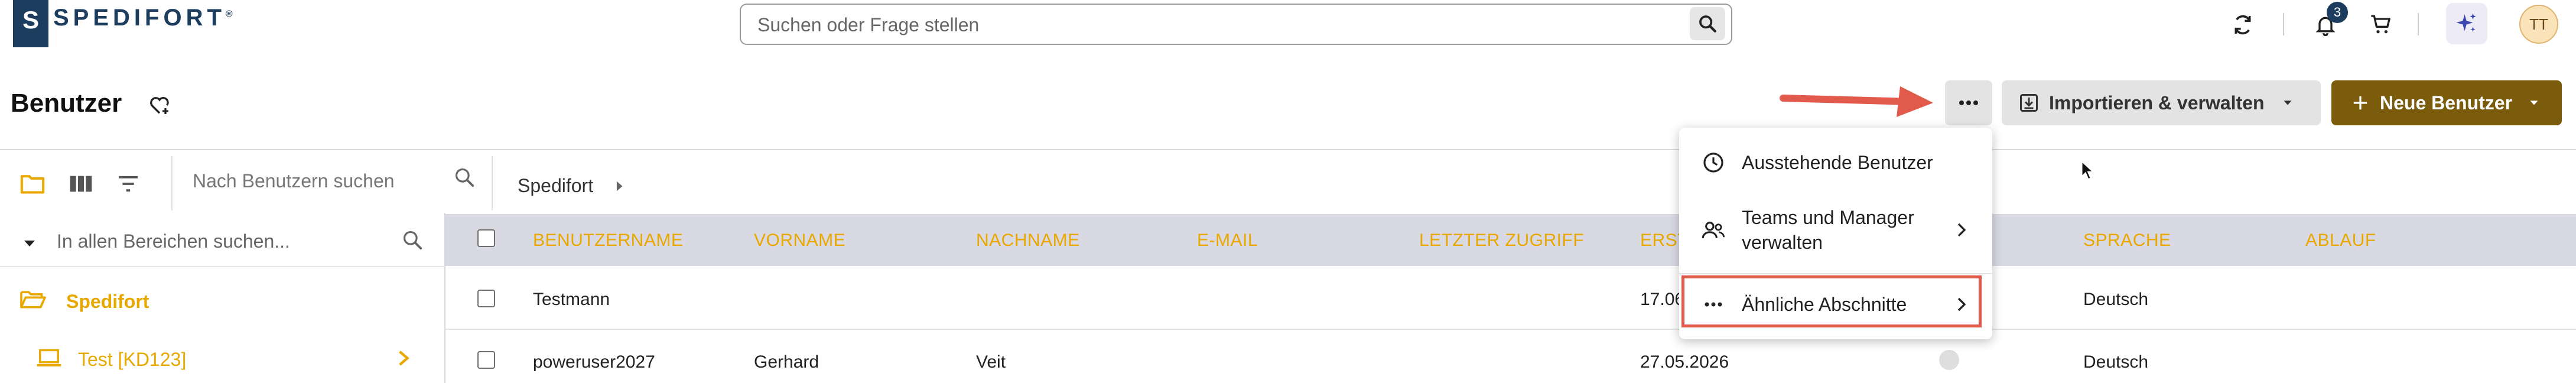 This screenshot has height=383, width=2576. What do you see at coordinates (1828, 230) in the screenshot?
I see `menu-item-label: Teams und Manager verwalten` at bounding box center [1828, 230].